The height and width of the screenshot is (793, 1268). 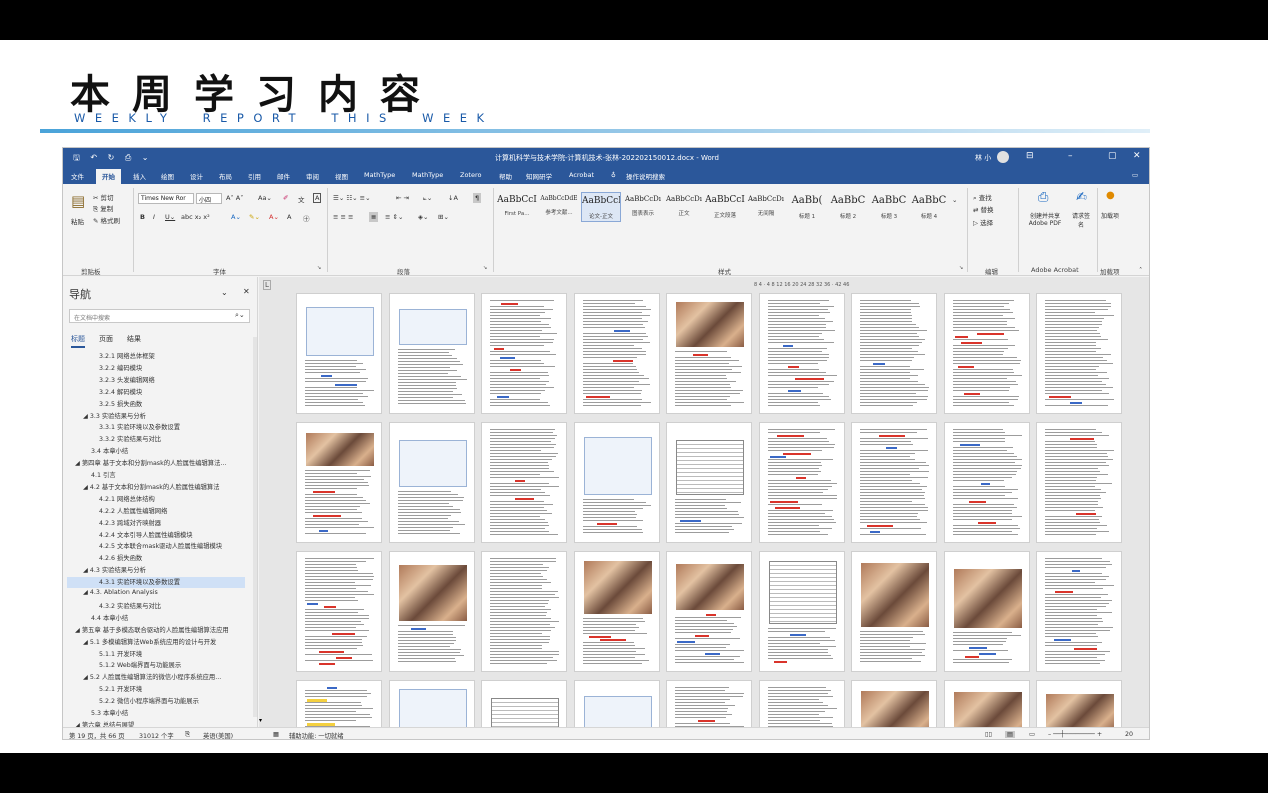 I want to click on tab-view: 视图, so click(x=341, y=176).